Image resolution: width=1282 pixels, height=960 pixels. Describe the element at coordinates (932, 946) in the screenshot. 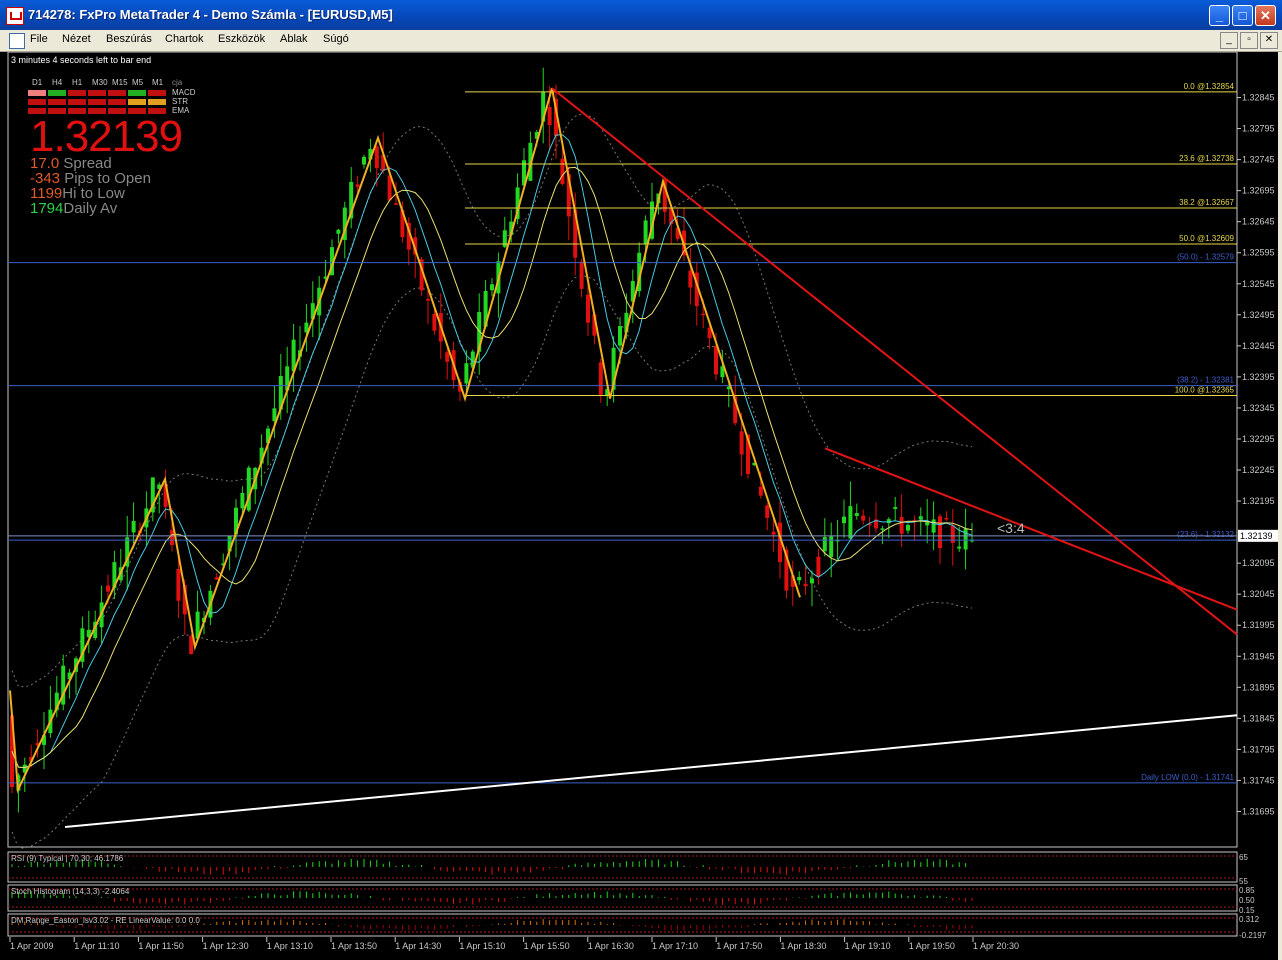

I see `time-tick-label: 1 Apr 19:50` at that location.